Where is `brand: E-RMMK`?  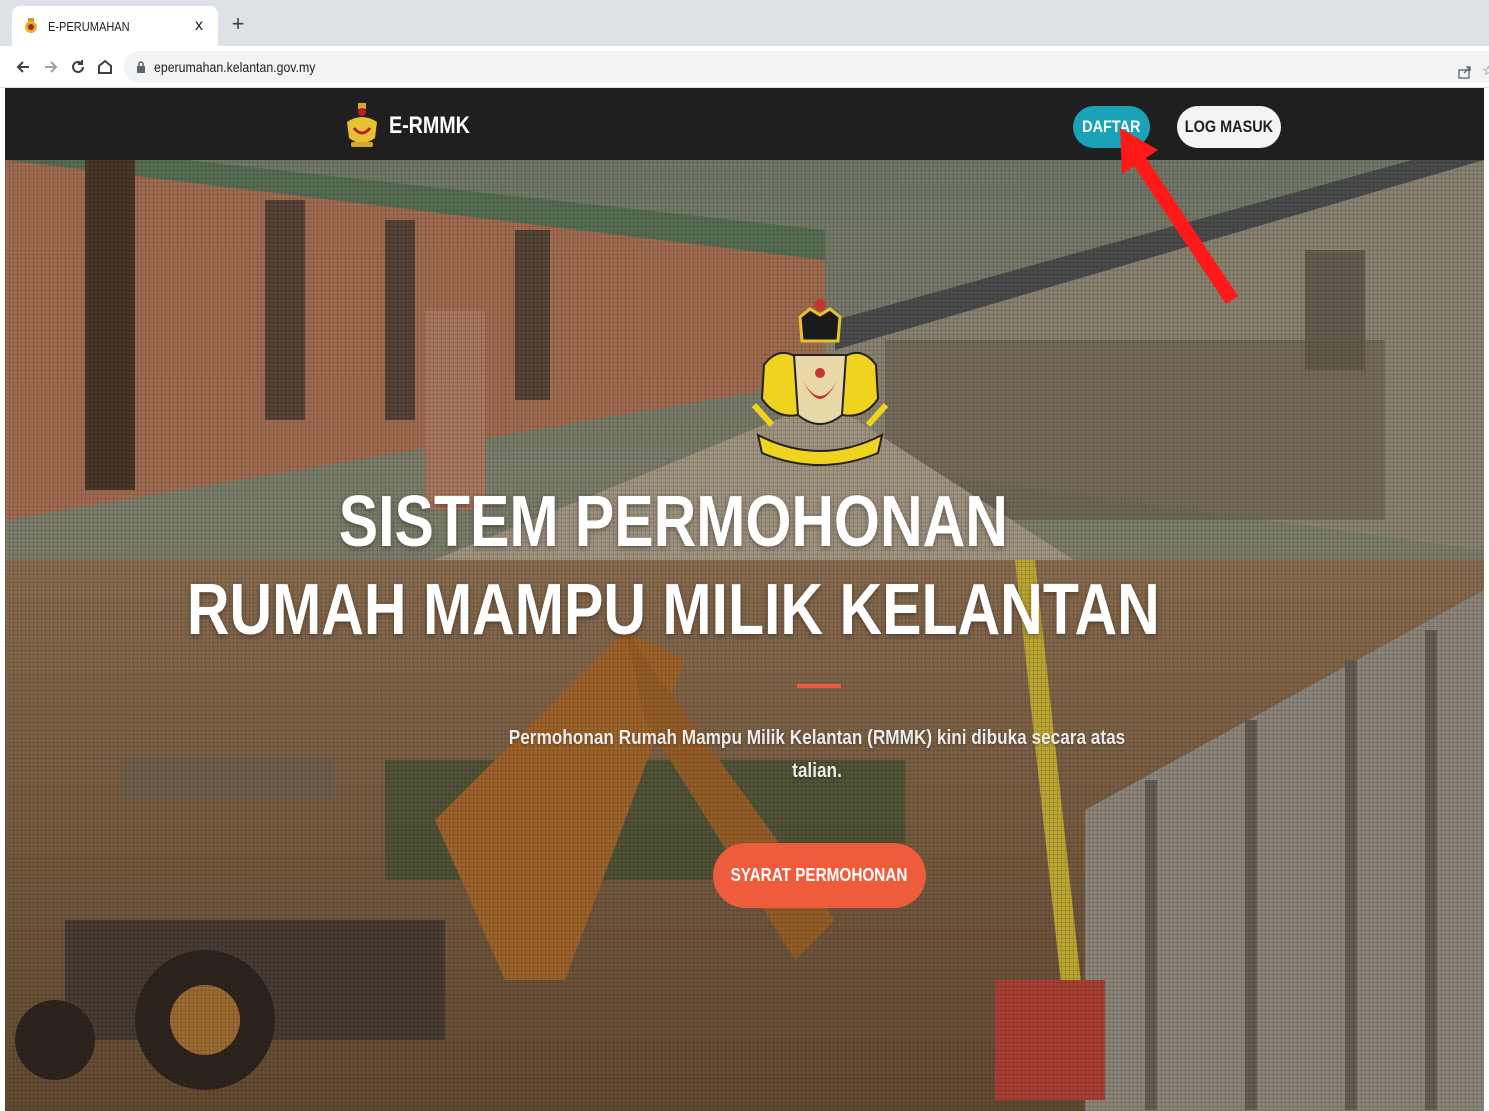
brand: E-RMMK is located at coordinates (415, 126).